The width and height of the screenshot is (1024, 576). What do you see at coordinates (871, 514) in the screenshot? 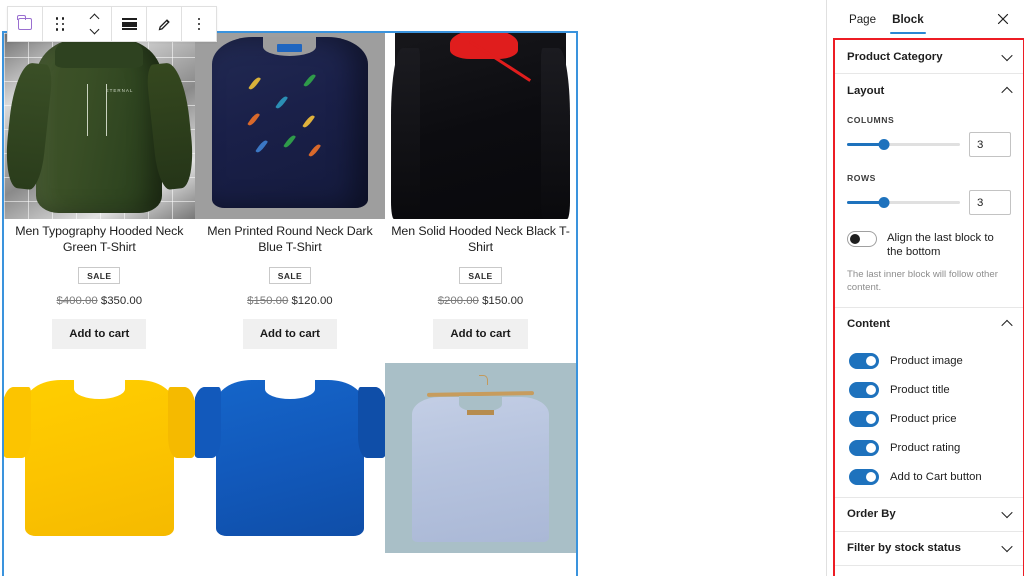
I see `panel-title: Order By` at bounding box center [871, 514].